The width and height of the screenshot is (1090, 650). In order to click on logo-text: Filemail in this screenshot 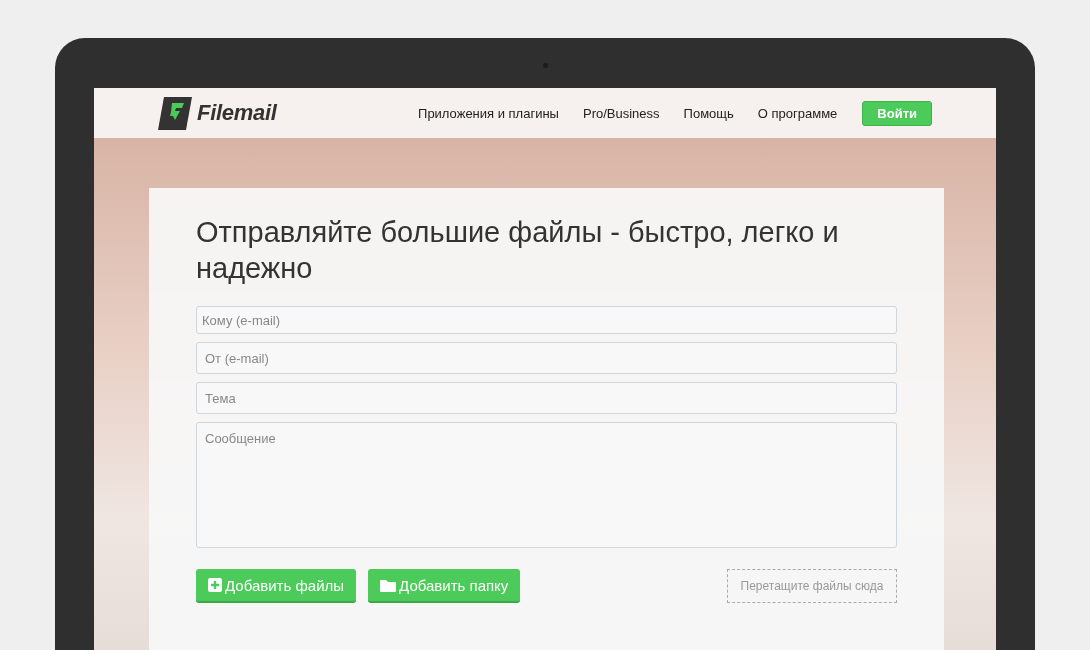, I will do `click(237, 113)`.